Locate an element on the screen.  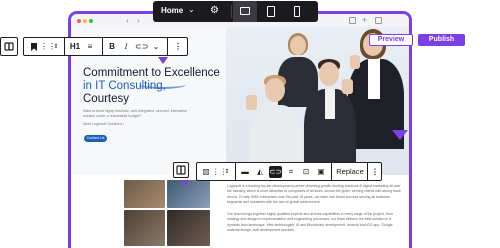
hero-title-line1: Commitment to Excellence is located at coordinates (158, 73).